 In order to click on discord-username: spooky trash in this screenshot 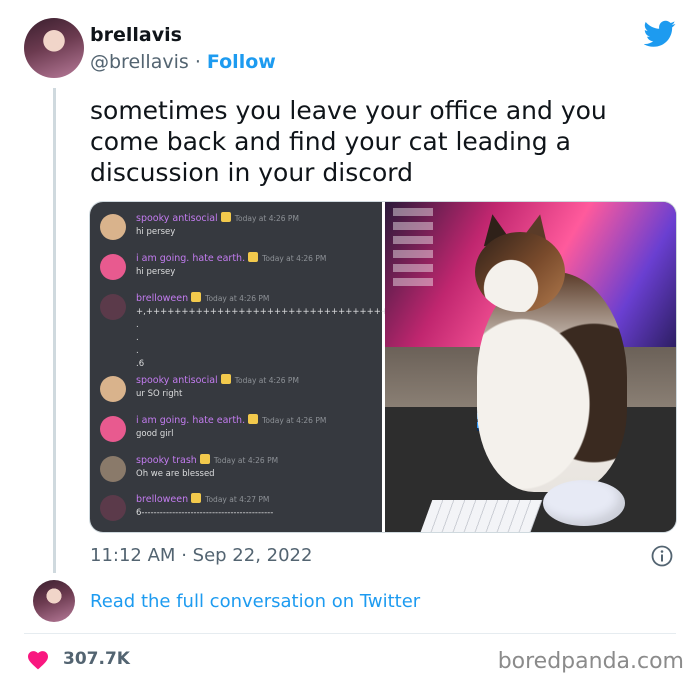, I will do `click(166, 460)`.